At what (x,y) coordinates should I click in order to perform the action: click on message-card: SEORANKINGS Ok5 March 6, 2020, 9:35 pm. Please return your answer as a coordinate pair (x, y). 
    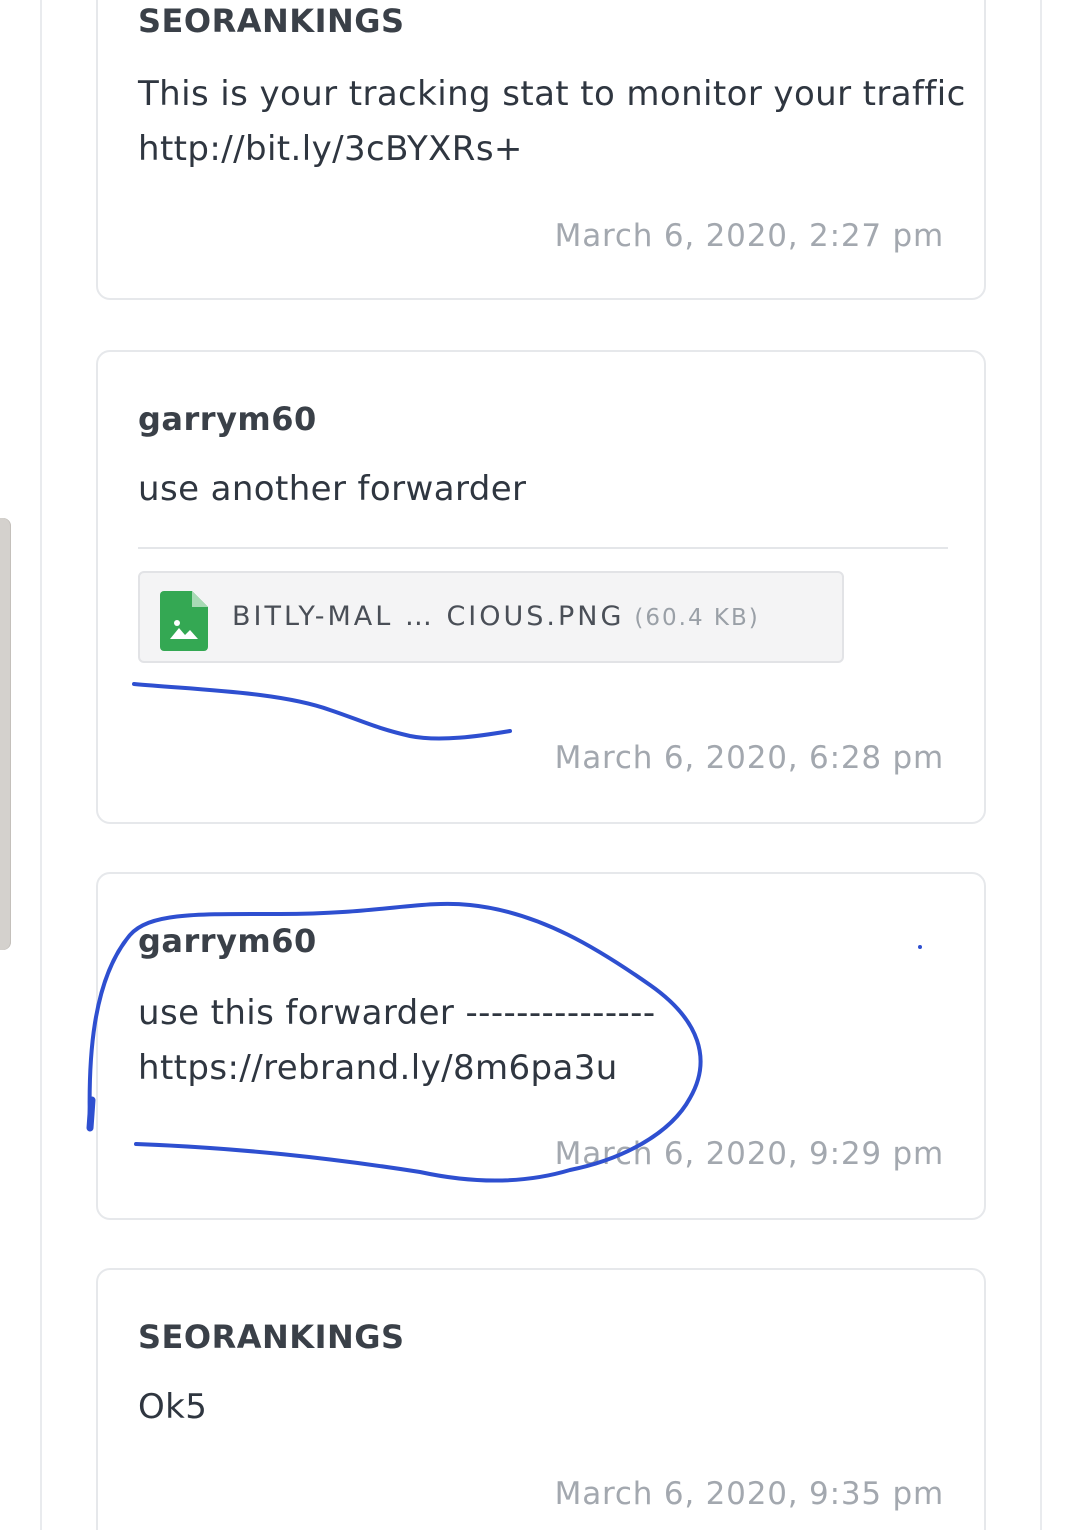
    Looking at the image, I should click on (541, 1399).